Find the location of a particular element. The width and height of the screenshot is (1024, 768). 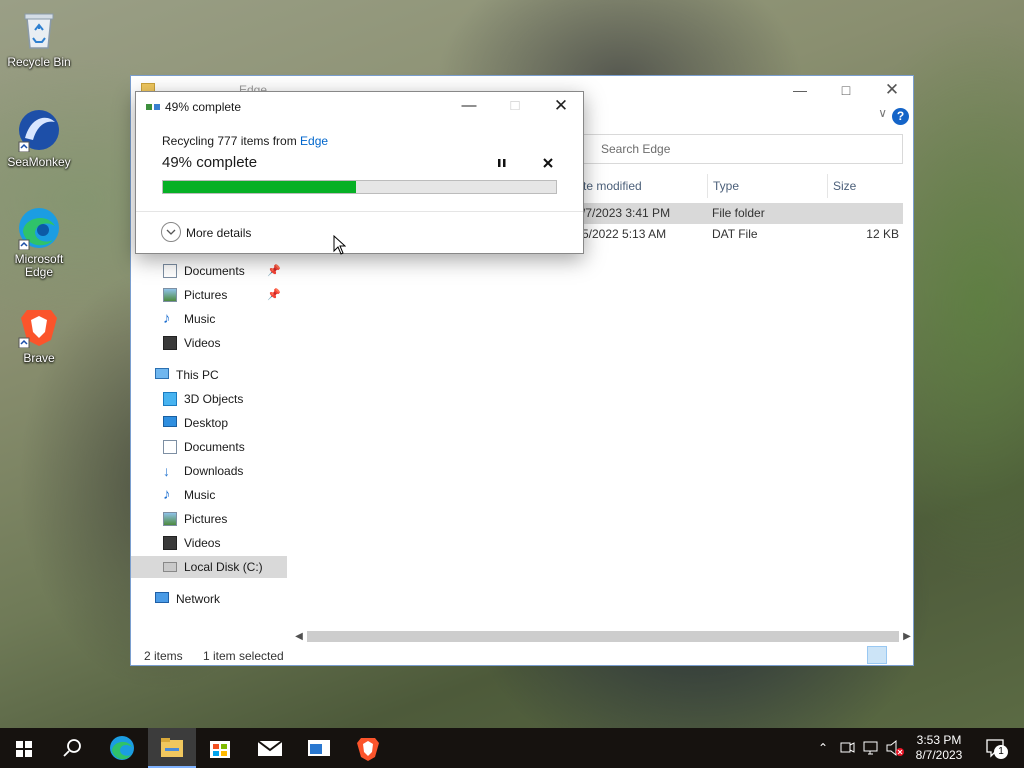

taskbar-brave-button is located at coordinates (368, 748).